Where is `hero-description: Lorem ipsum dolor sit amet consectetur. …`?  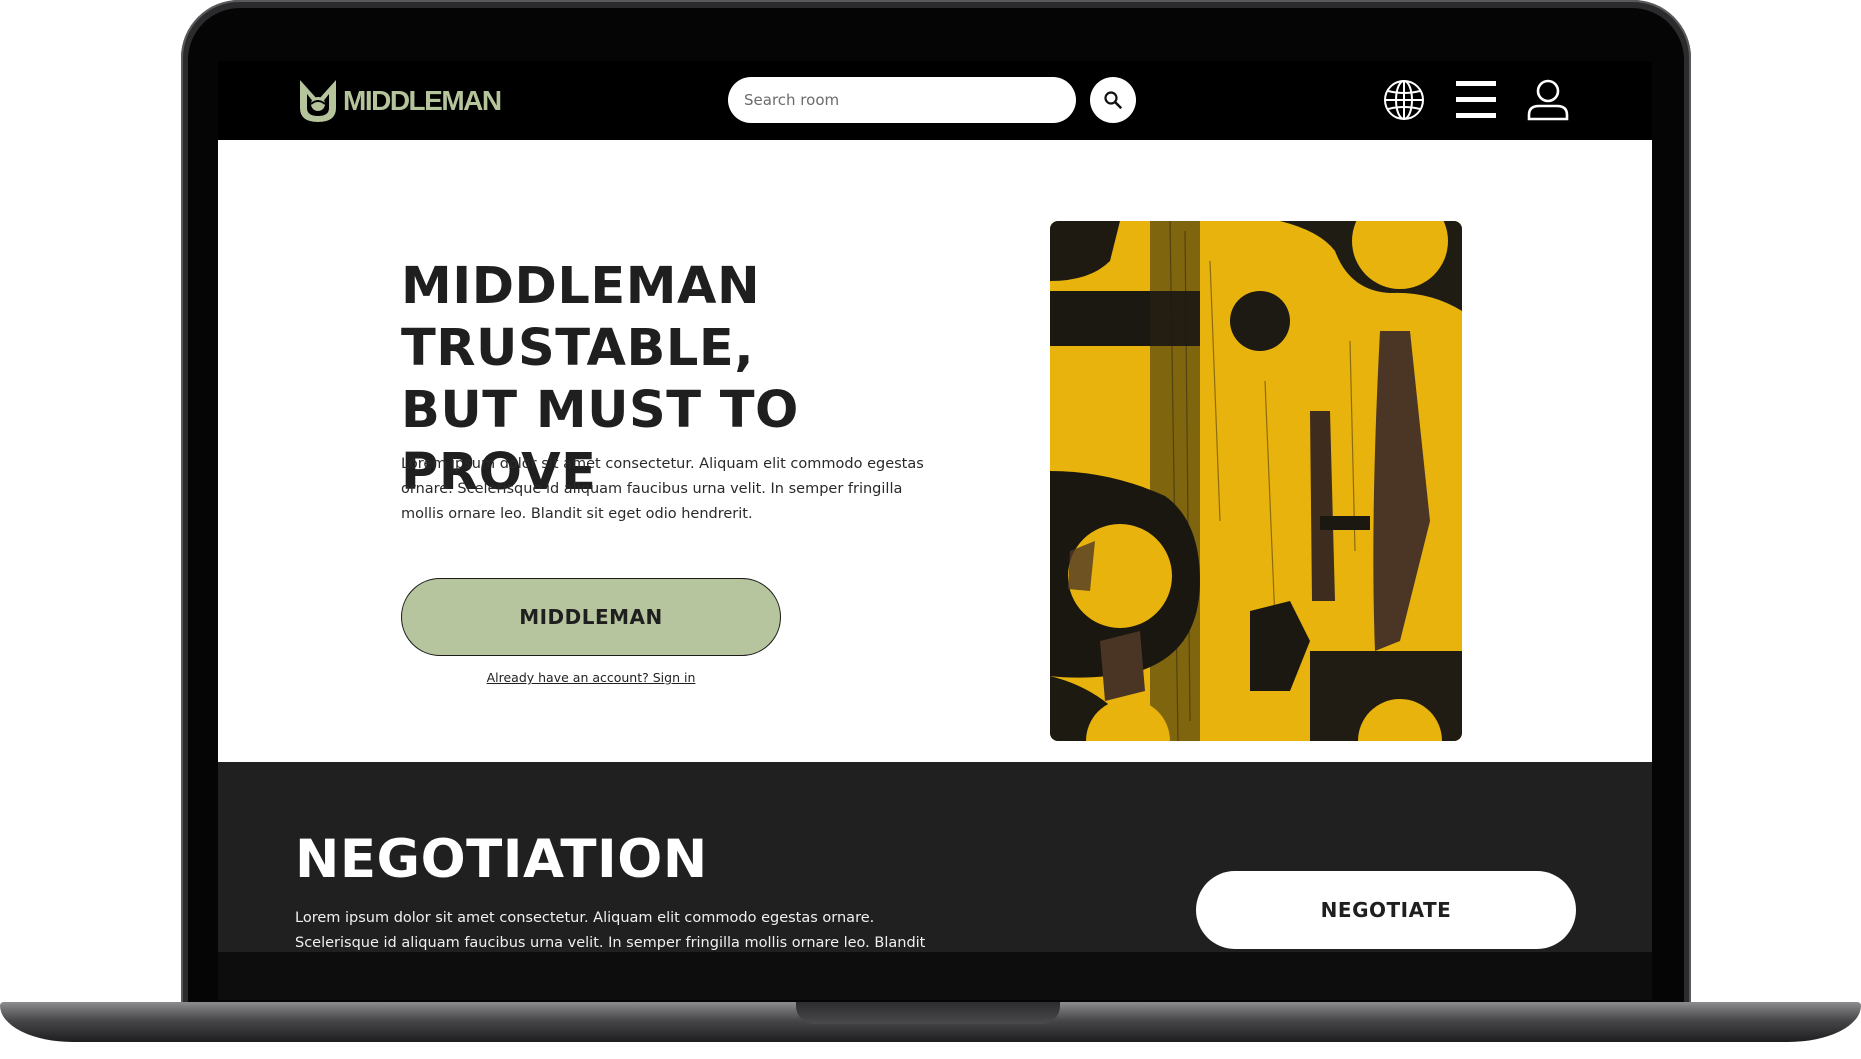 hero-description: Lorem ipsum dolor sit amet consectetur. … is located at coordinates (662, 489).